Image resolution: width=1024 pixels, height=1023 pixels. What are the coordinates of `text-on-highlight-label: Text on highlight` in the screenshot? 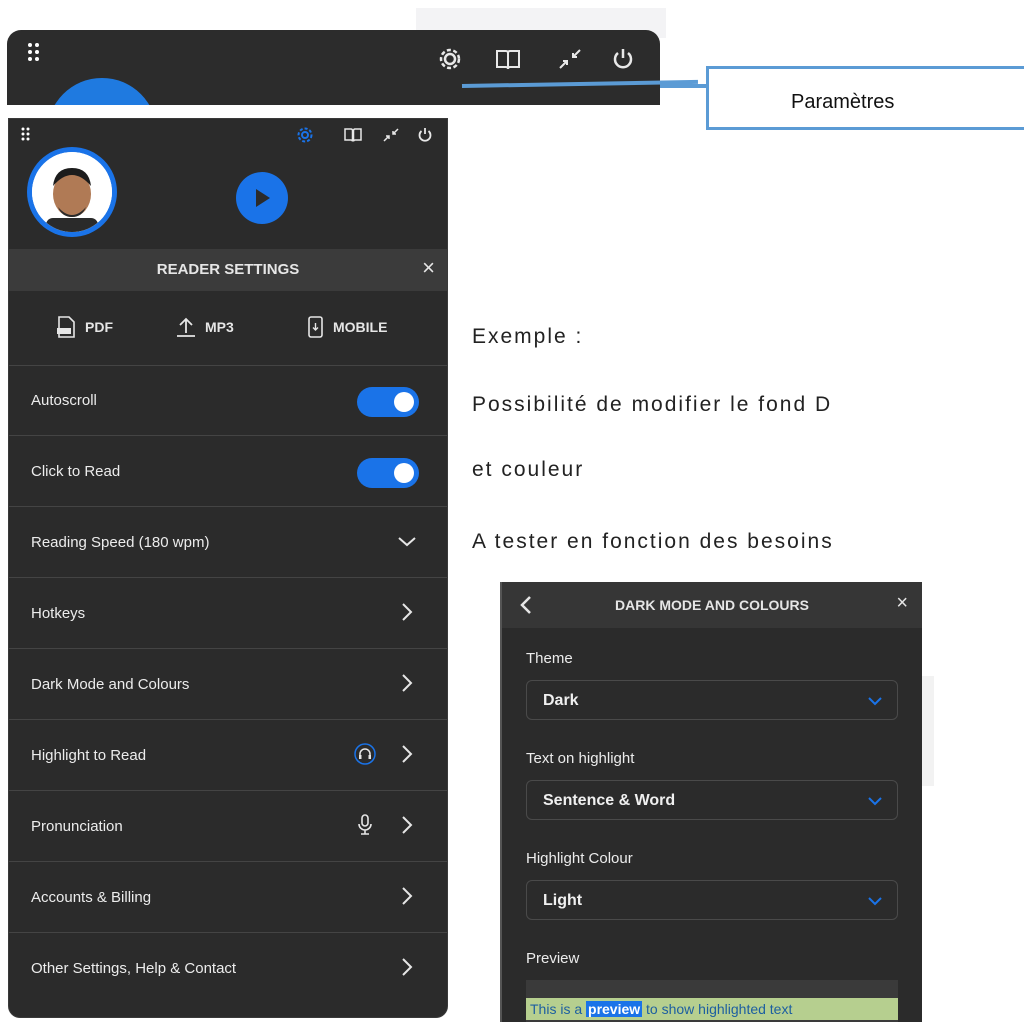 It's located at (580, 758).